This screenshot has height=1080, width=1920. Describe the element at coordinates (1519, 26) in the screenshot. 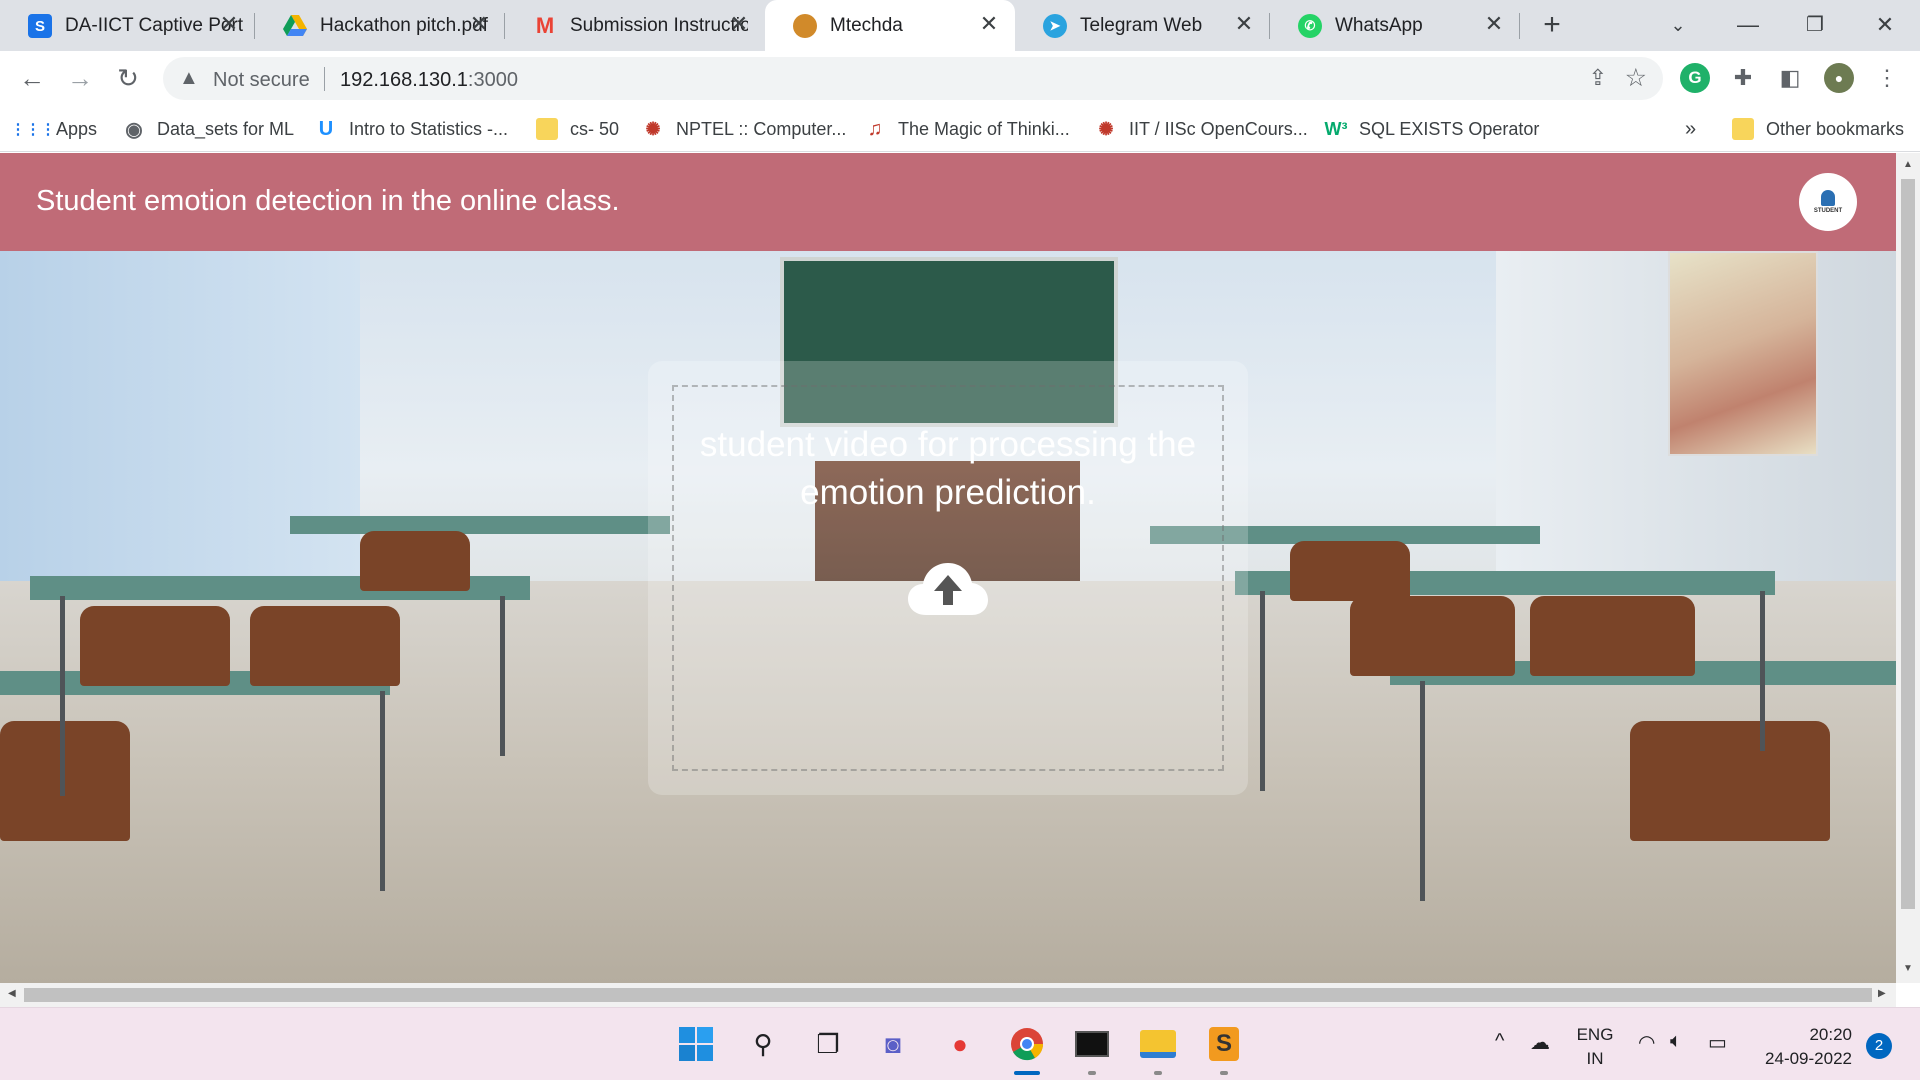

I see `tab-separator` at that location.